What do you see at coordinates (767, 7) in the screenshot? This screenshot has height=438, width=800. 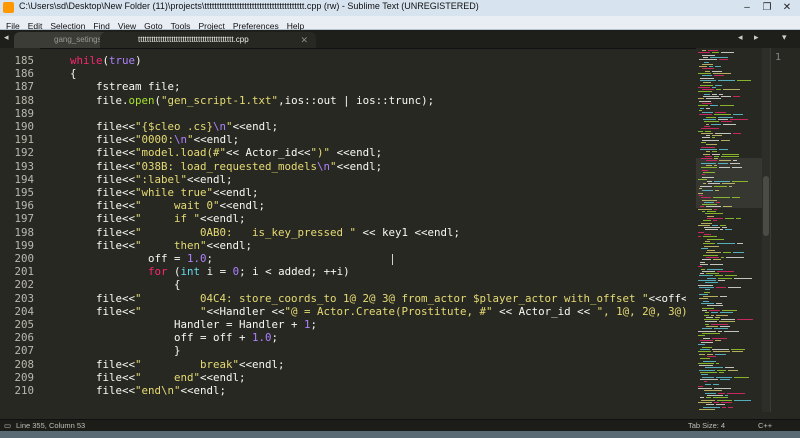 I see `maximize-button: ❐` at bounding box center [767, 7].